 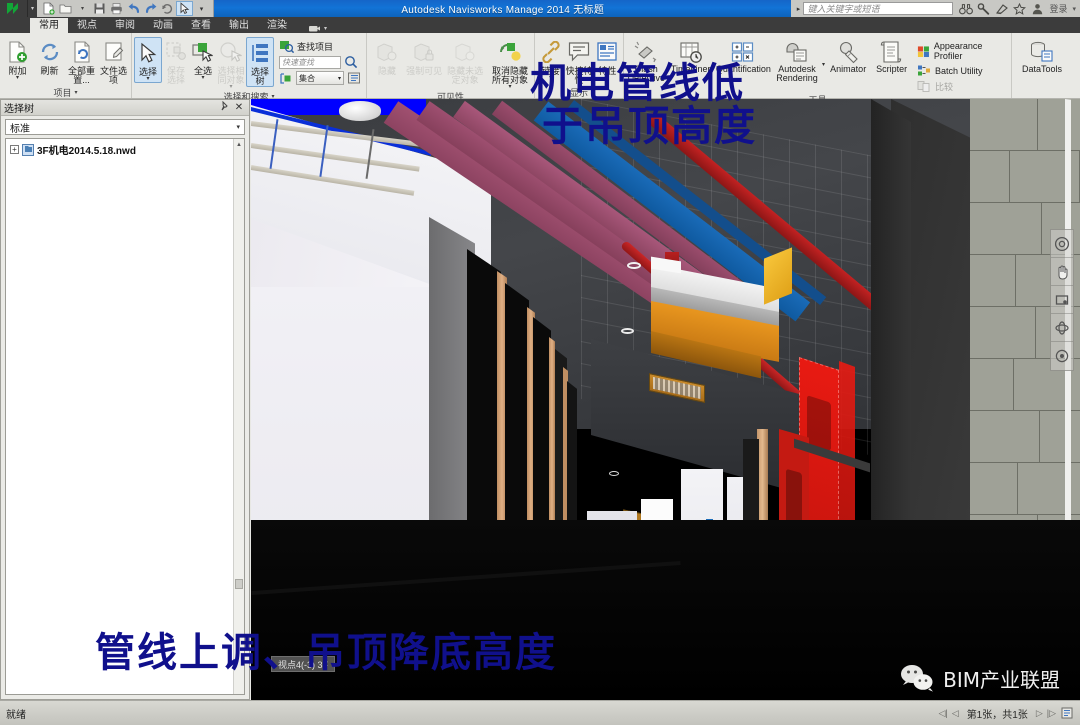 I want to click on animator-button: Animator, so click(x=848, y=55).